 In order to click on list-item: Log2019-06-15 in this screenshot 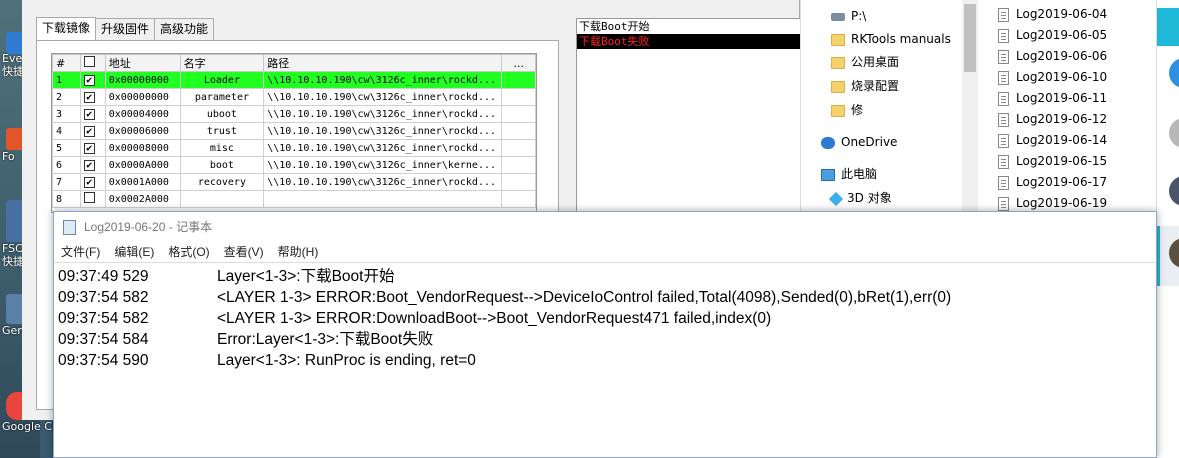, I will do `click(1052, 161)`.